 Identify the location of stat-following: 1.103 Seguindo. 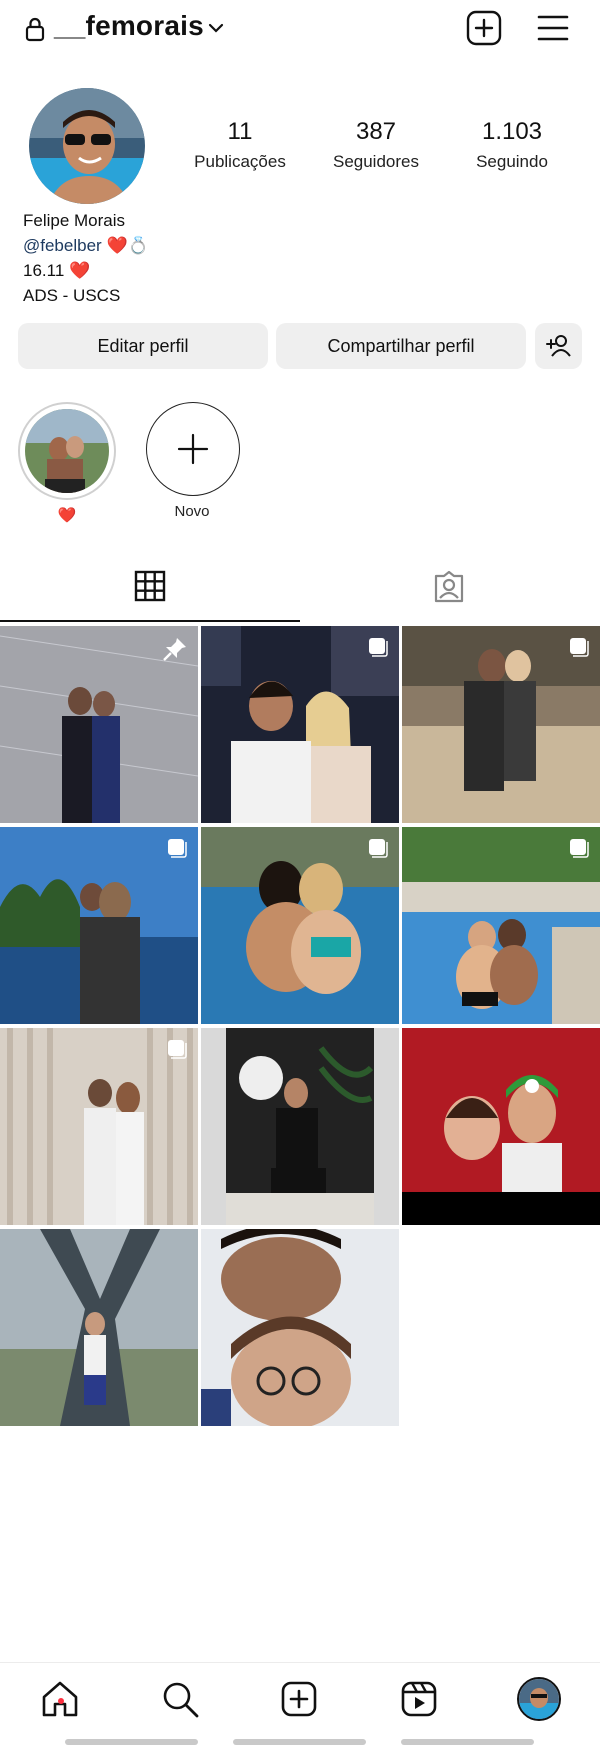
(512, 145).